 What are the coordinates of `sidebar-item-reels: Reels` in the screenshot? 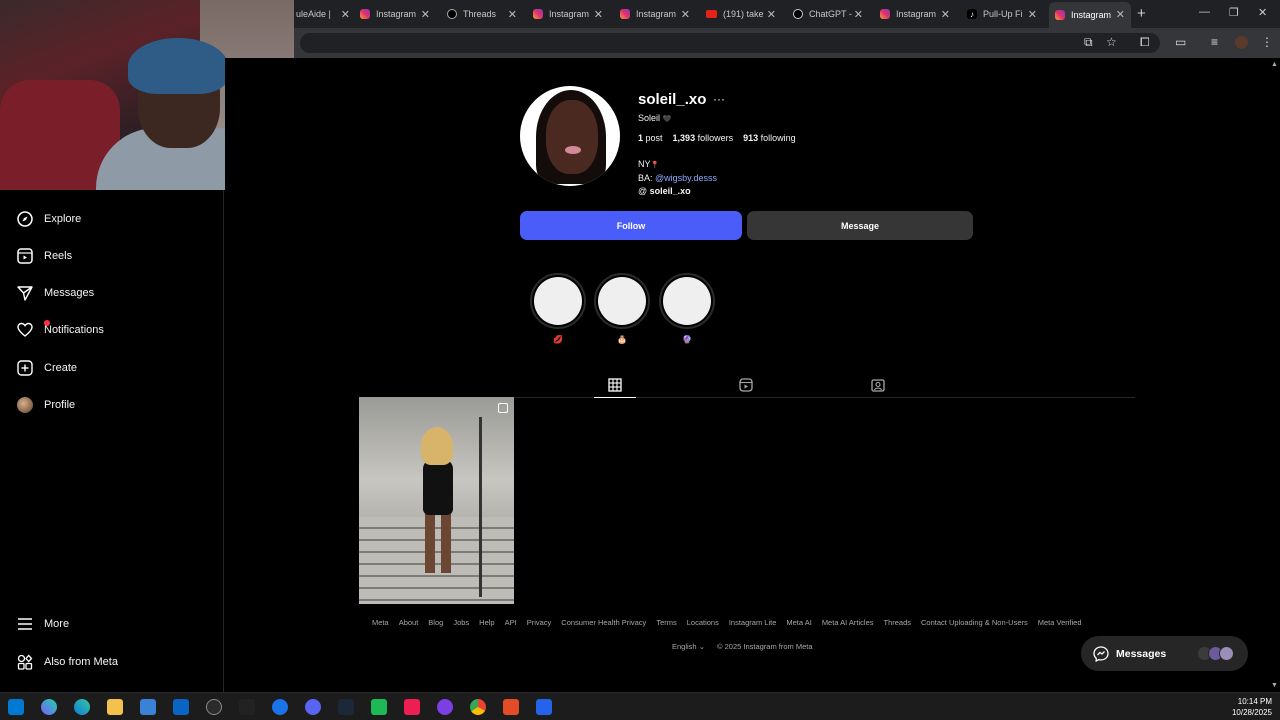 It's located at (44, 256).